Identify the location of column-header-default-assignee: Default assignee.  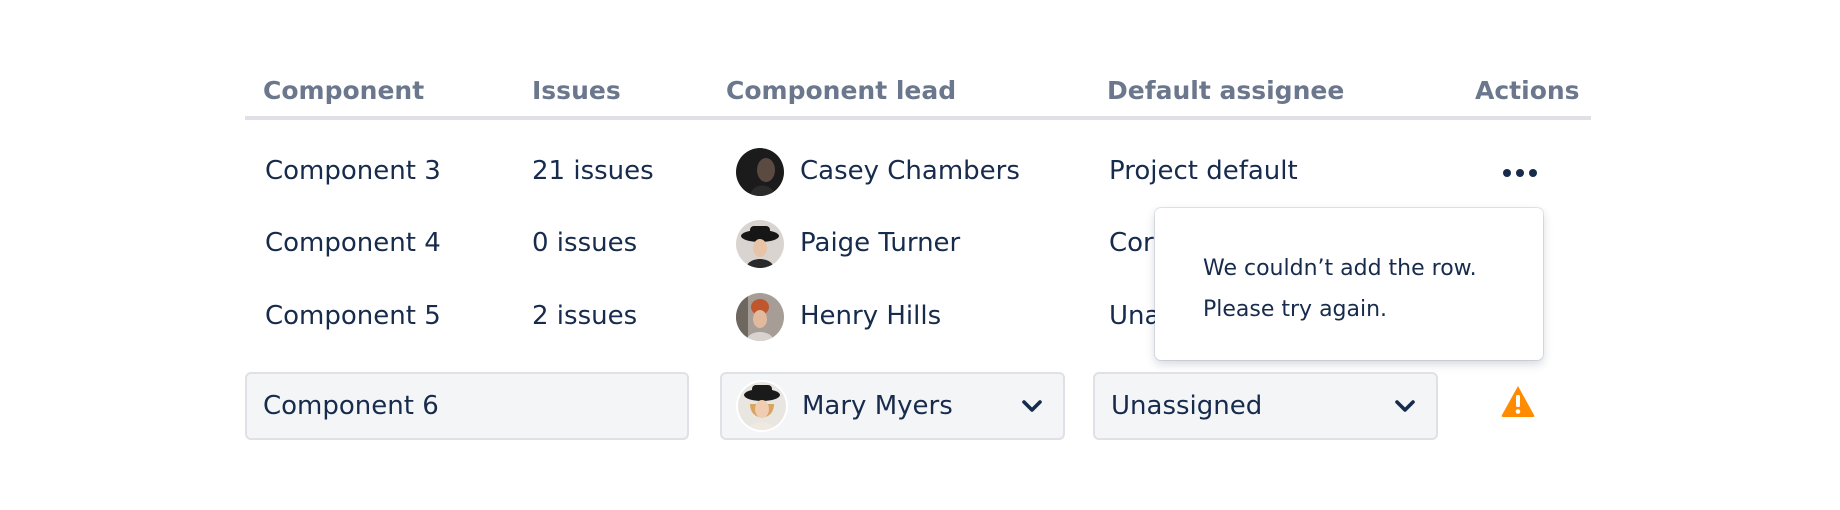
(1225, 91).